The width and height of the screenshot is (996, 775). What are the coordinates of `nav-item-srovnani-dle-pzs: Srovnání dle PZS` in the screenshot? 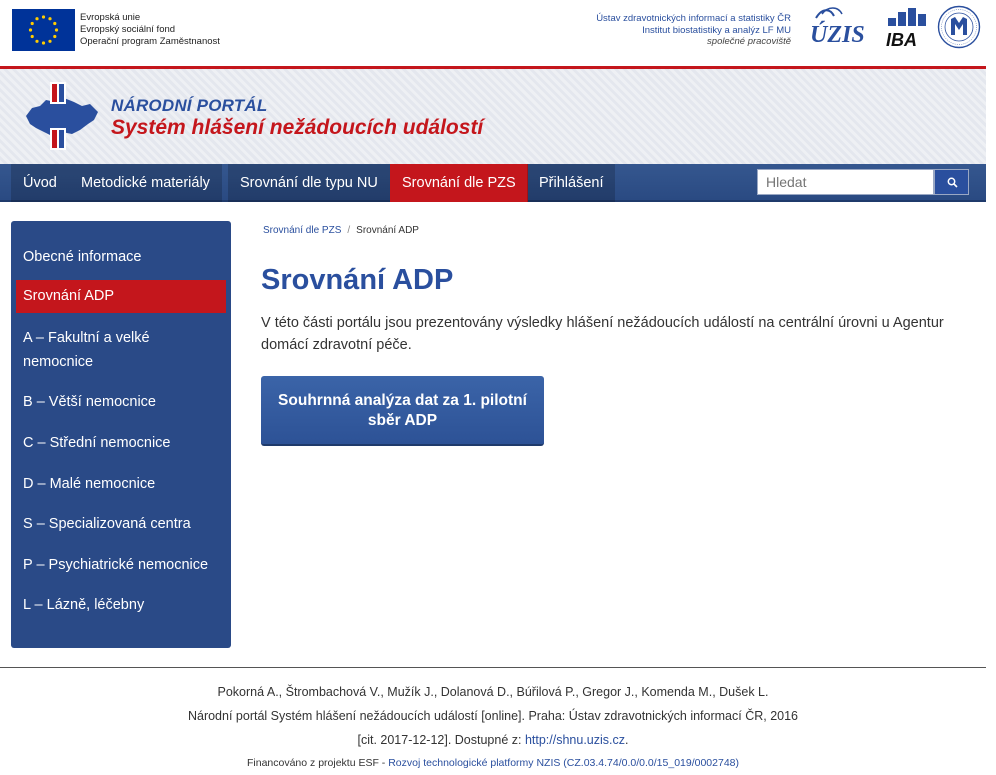 It's located at (459, 183).